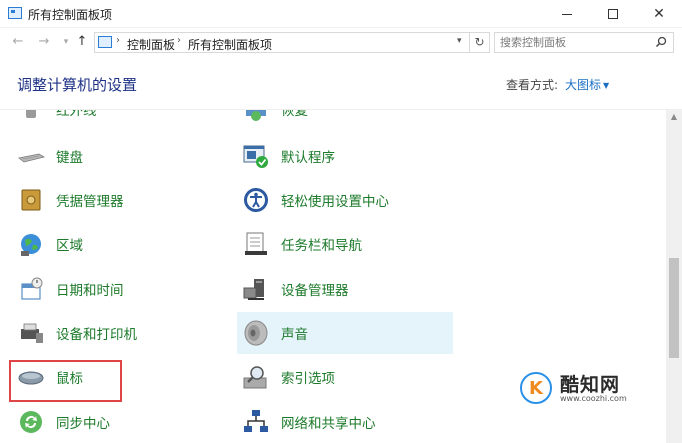 The image size is (682, 443). I want to click on maximize-button, so click(613, 14).